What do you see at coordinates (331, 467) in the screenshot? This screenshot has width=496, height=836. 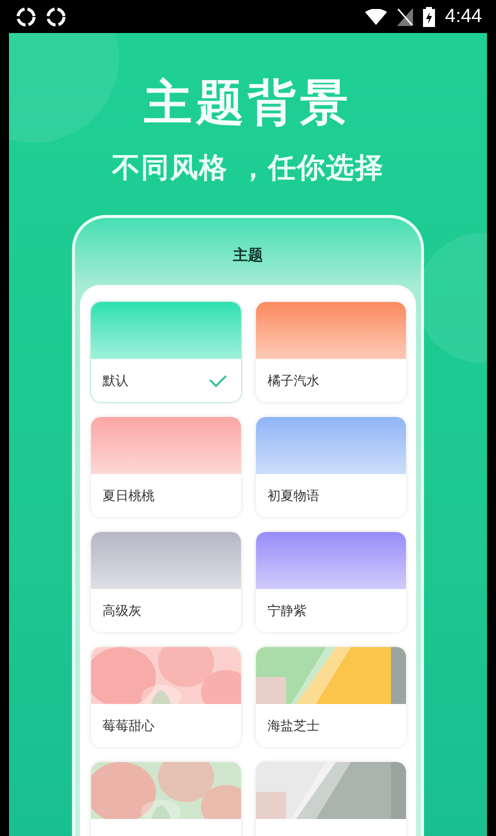 I see `theme-card: 初夏物语` at bounding box center [331, 467].